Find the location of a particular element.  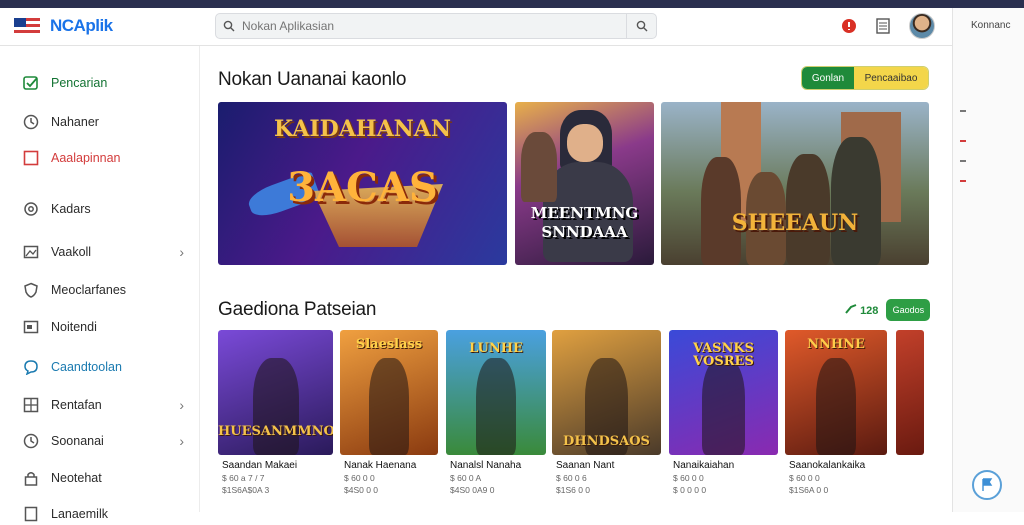

app-header: NCAplik is located at coordinates (476, 27).